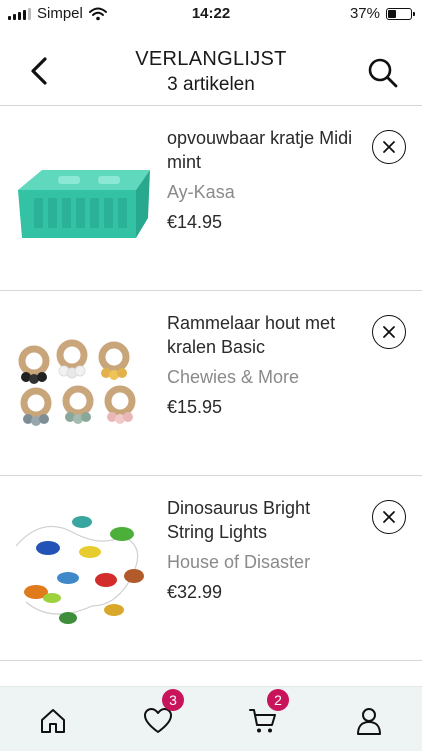 This screenshot has width=422, height=751. Describe the element at coordinates (173, 700) in the screenshot. I see `wishlist-badge: 3` at that location.